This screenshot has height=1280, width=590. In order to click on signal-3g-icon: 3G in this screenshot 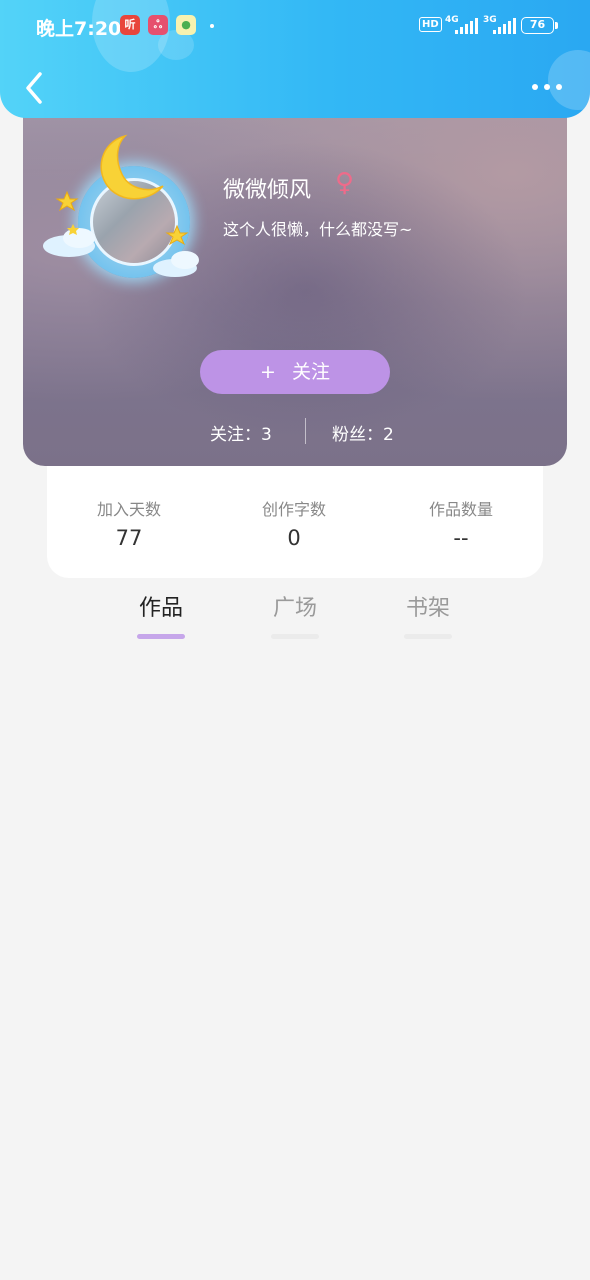, I will do `click(500, 24)`.